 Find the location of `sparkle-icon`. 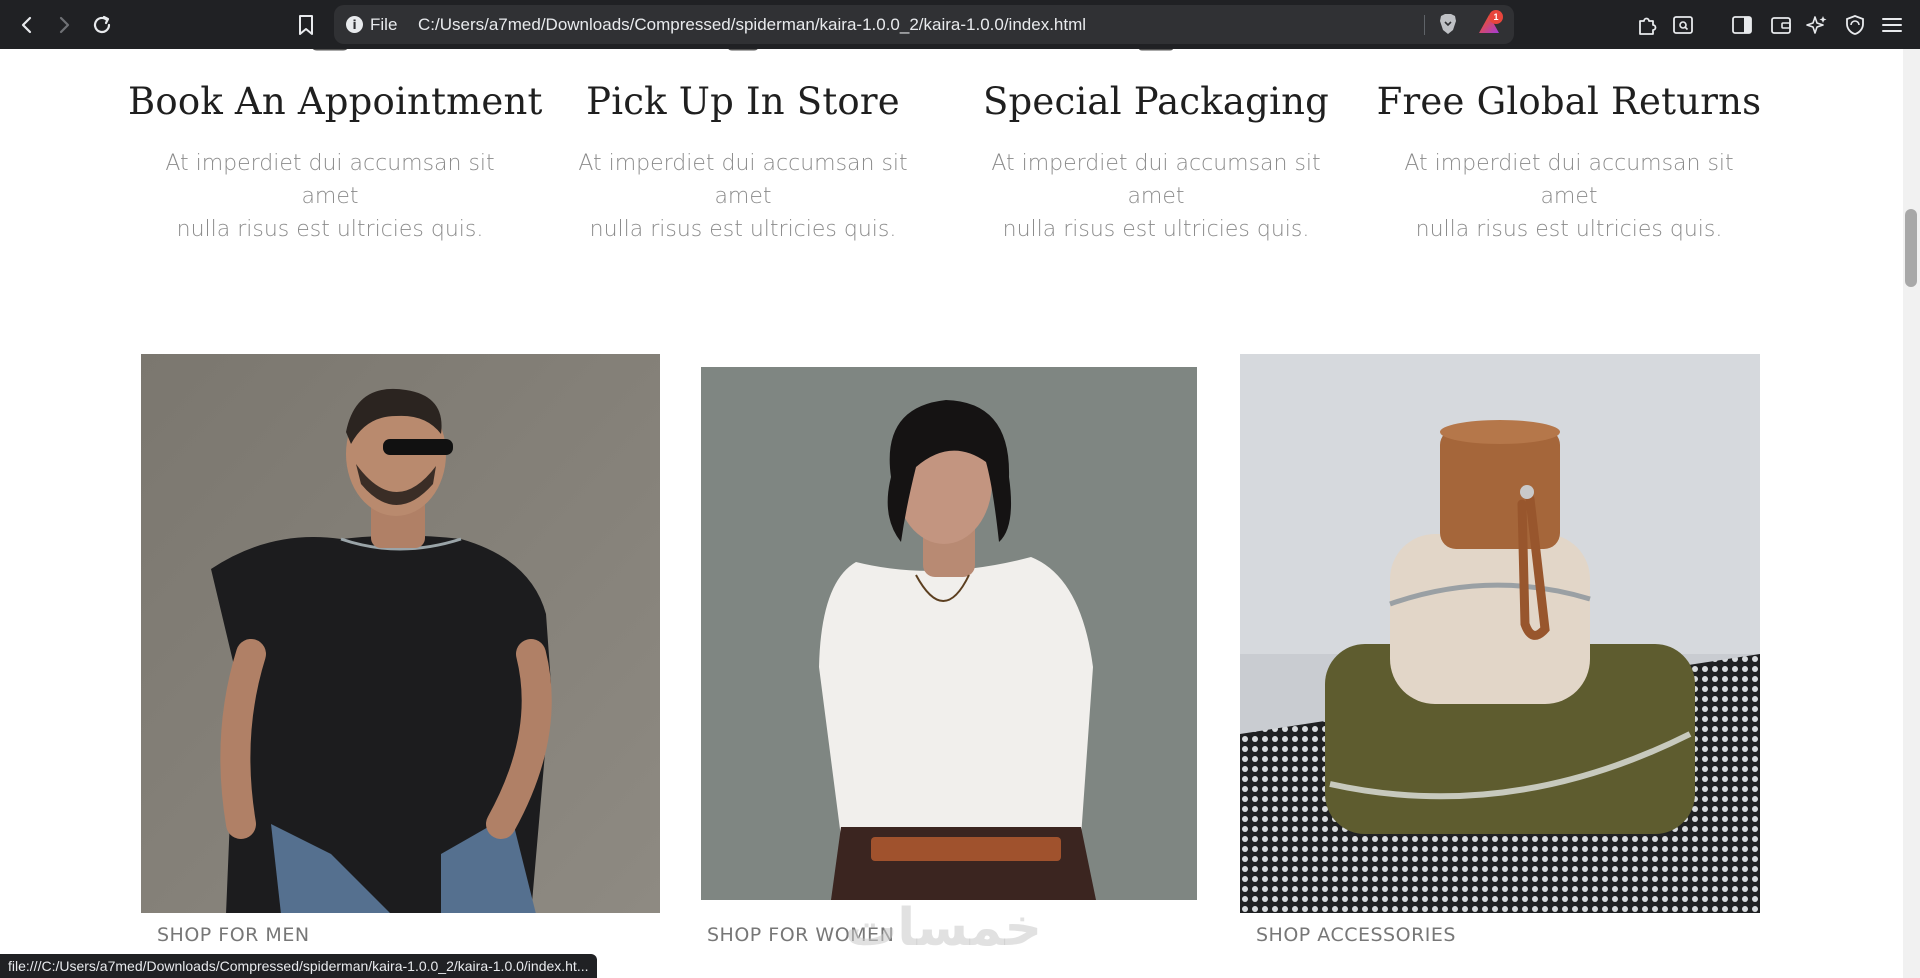

sparkle-icon is located at coordinates (1816, 25).